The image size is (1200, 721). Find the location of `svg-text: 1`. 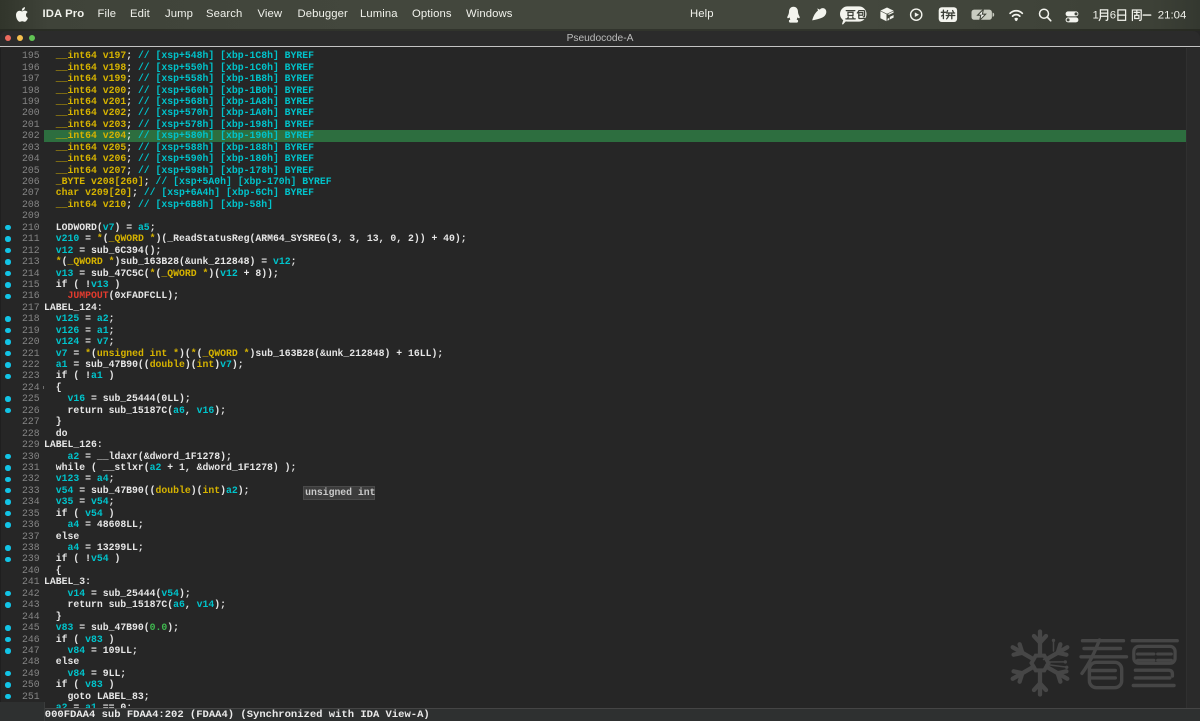

svg-text: 1 is located at coordinates (1096, 16).